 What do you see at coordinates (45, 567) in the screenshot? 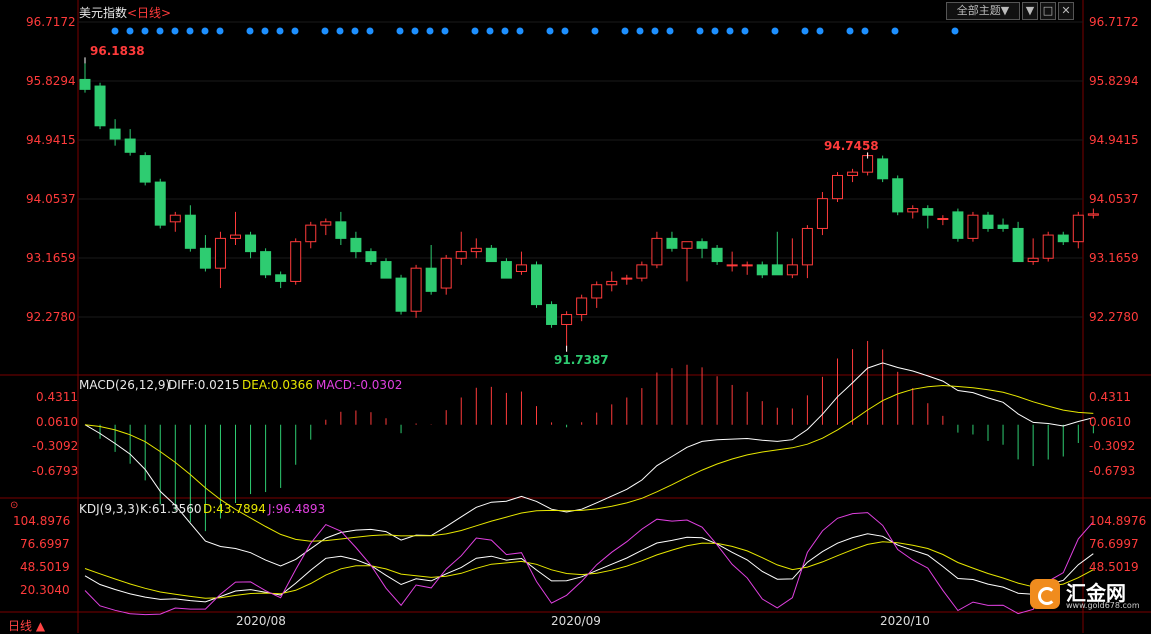
I see `kdj-tick-left: 48.5019` at bounding box center [45, 567].